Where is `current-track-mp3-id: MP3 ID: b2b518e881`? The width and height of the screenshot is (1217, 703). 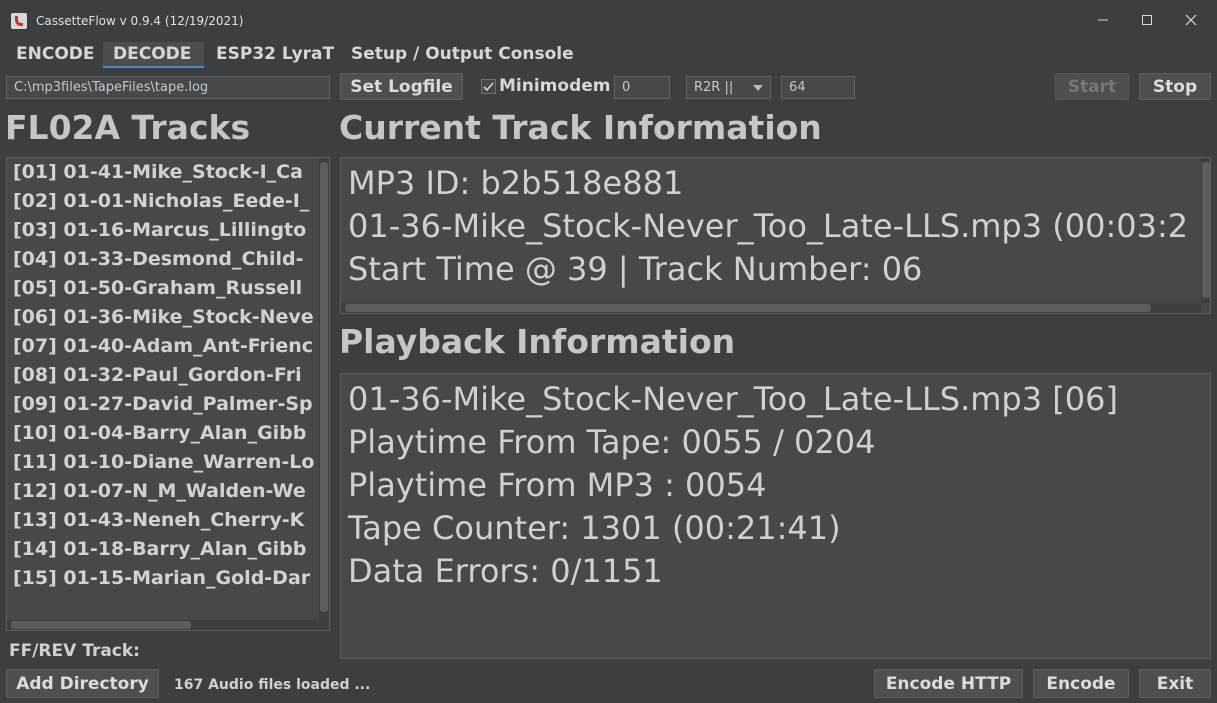 current-track-mp3-id: MP3 ID: b2b518e881 is located at coordinates (516, 183).